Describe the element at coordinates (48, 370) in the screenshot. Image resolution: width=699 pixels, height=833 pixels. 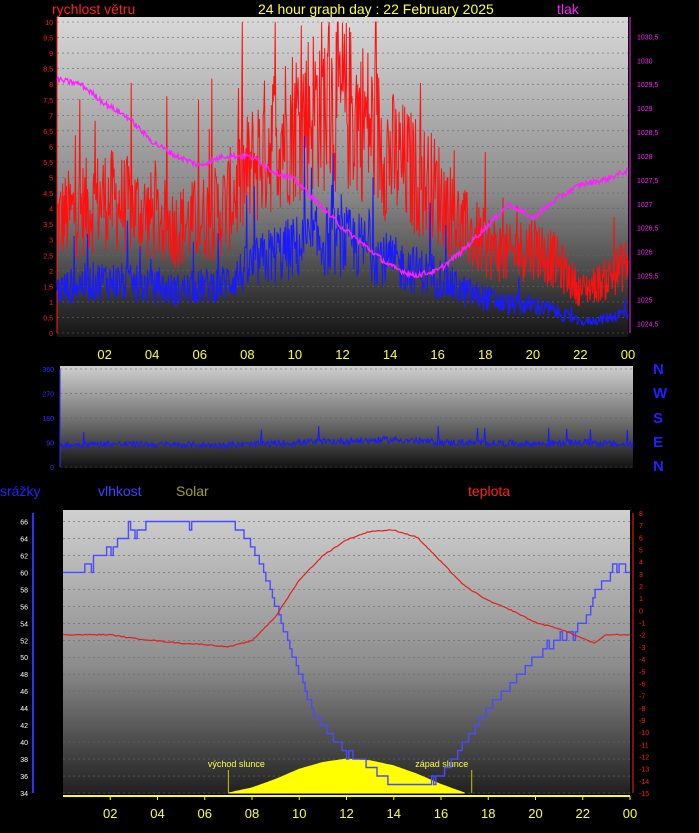
I see `direction-tick-label: 360` at that location.